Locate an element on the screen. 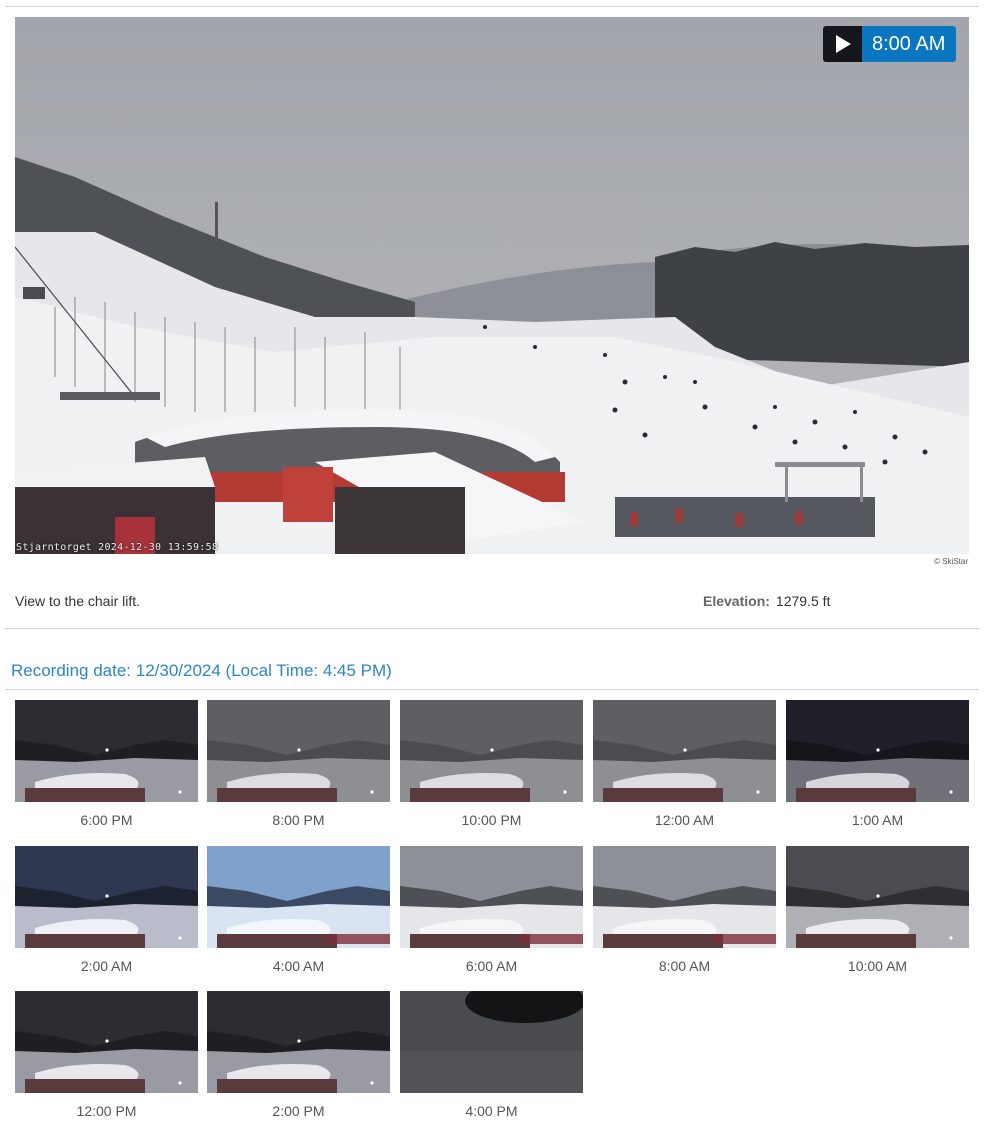 The width and height of the screenshot is (985, 1130). top-divider is located at coordinates (492, 6).